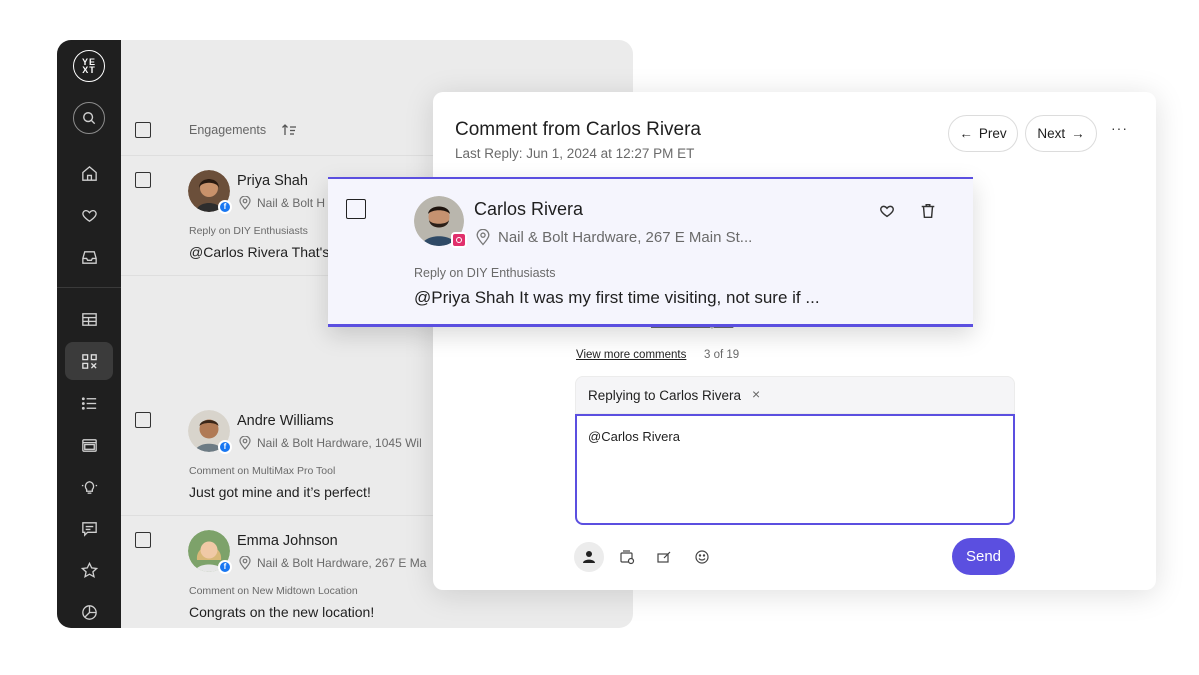 The width and height of the screenshot is (1199, 675). I want to click on row-location: Nail & Bolt Hardware, 1045 Wil, so click(330, 443).